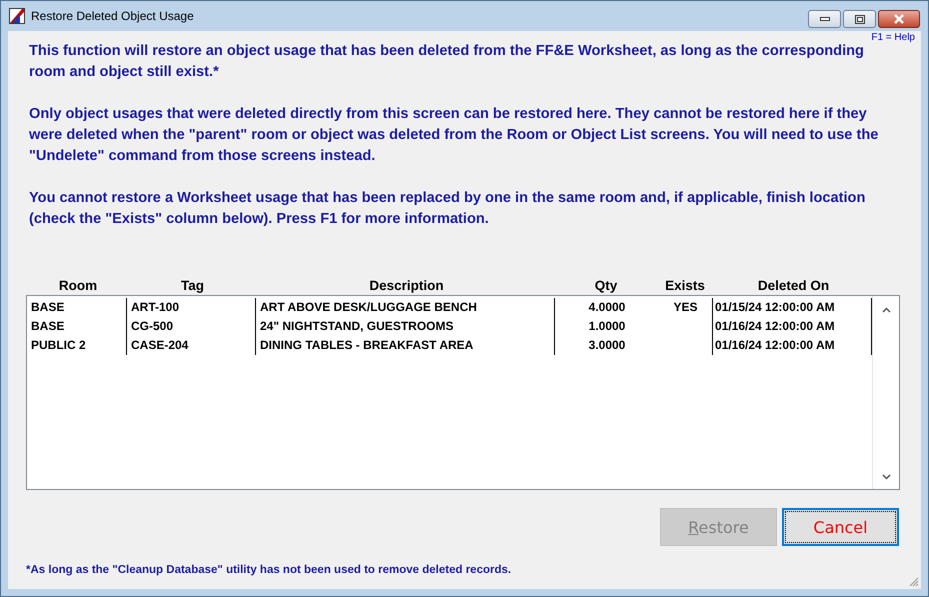 This screenshot has width=929, height=597. Describe the element at coordinates (357, 326) in the screenshot. I see `table-cell: 24" NIGHTSTAND, GUESTROOMS` at that location.